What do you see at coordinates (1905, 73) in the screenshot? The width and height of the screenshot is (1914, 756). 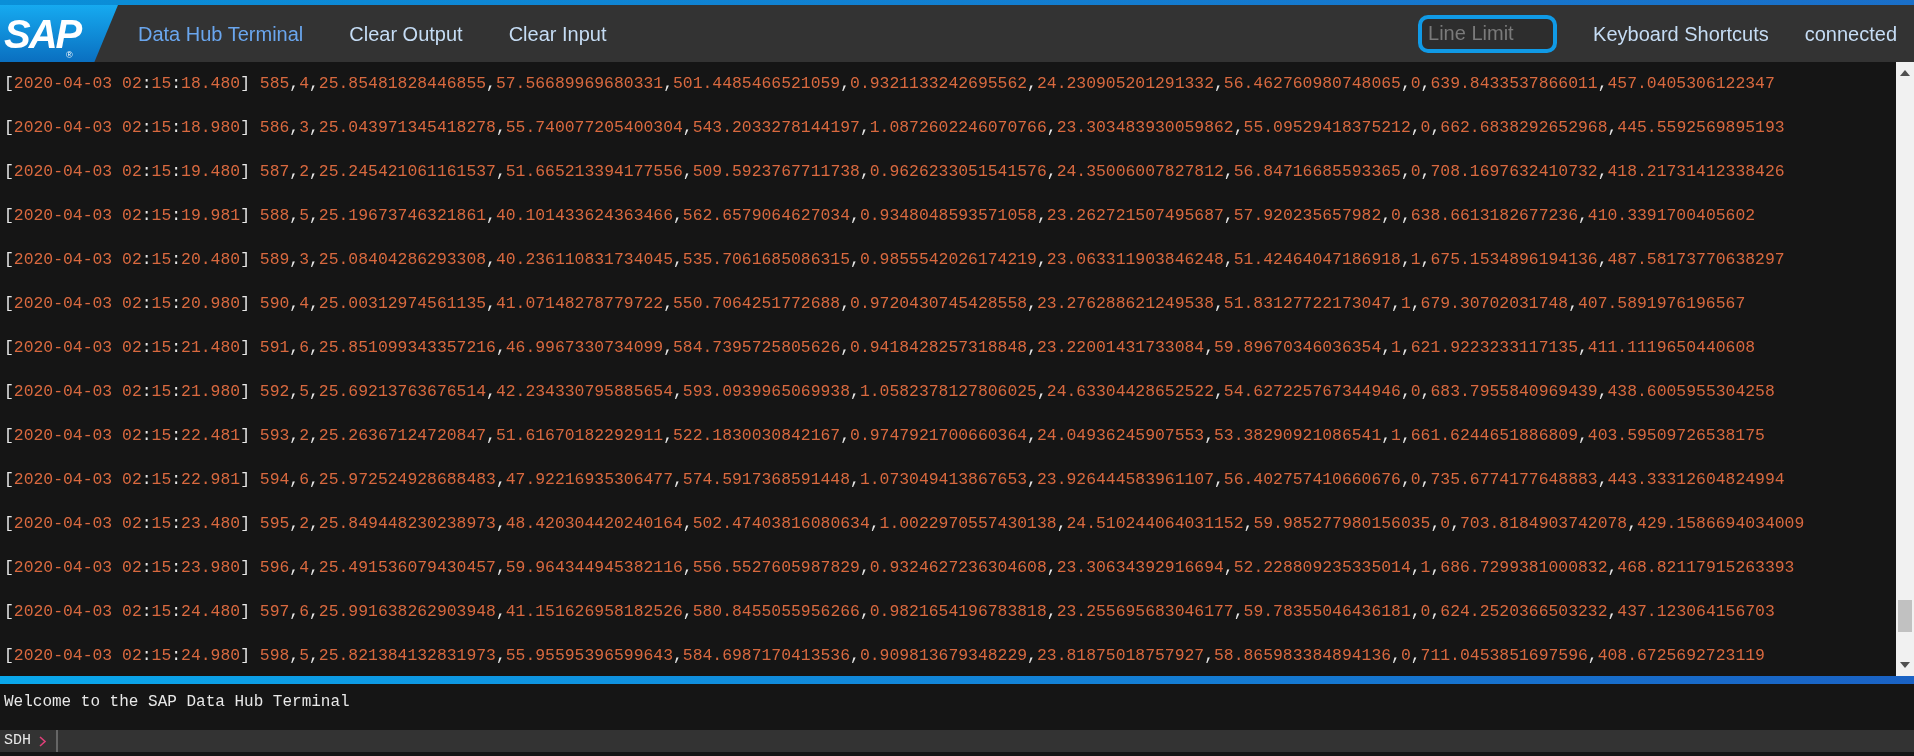 I see `scroll-up-icon` at bounding box center [1905, 73].